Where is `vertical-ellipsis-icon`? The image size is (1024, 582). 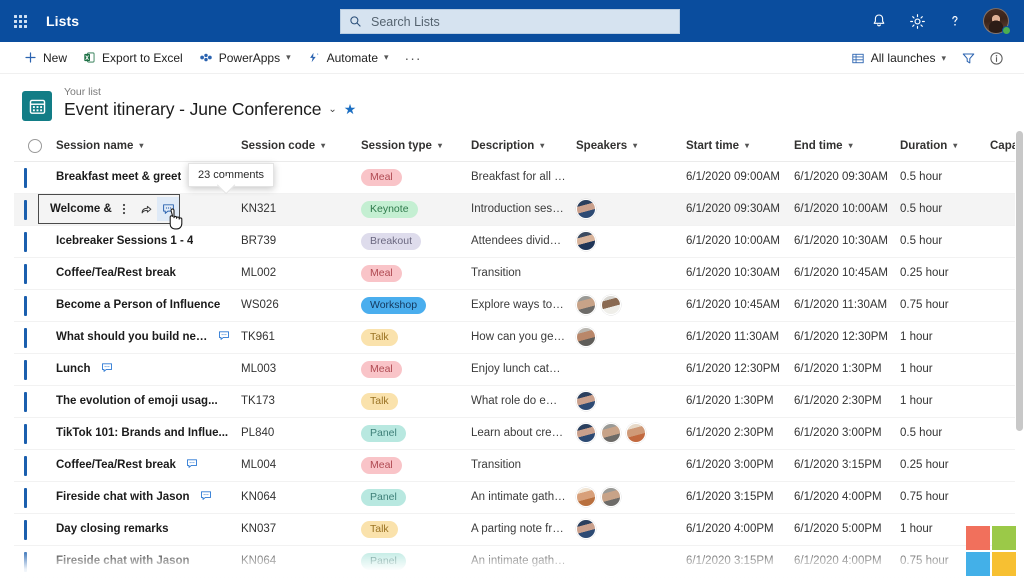
vertical-ellipsis-icon is located at coordinates (124, 209).